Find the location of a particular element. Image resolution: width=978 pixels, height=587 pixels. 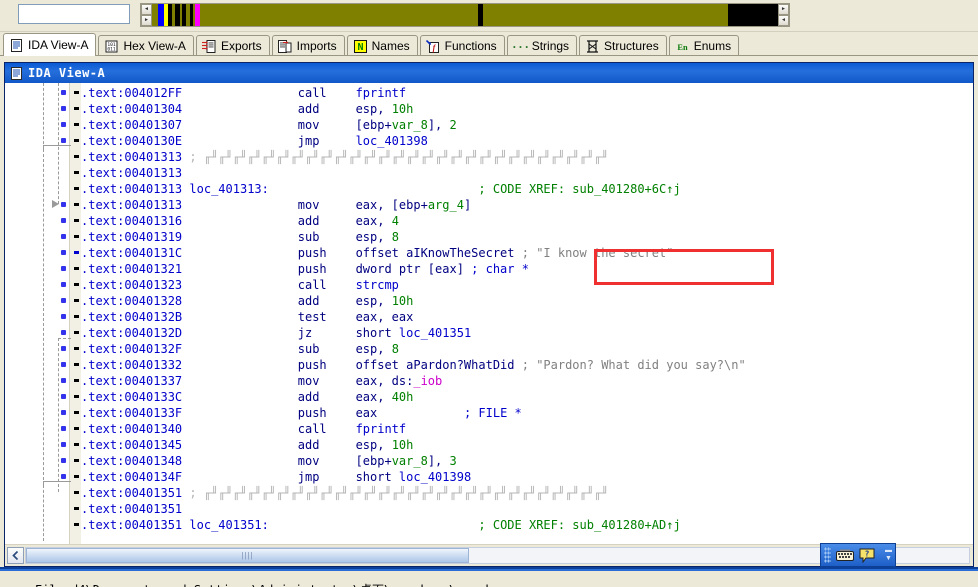

line-token: test is located at coordinates (312, 317).